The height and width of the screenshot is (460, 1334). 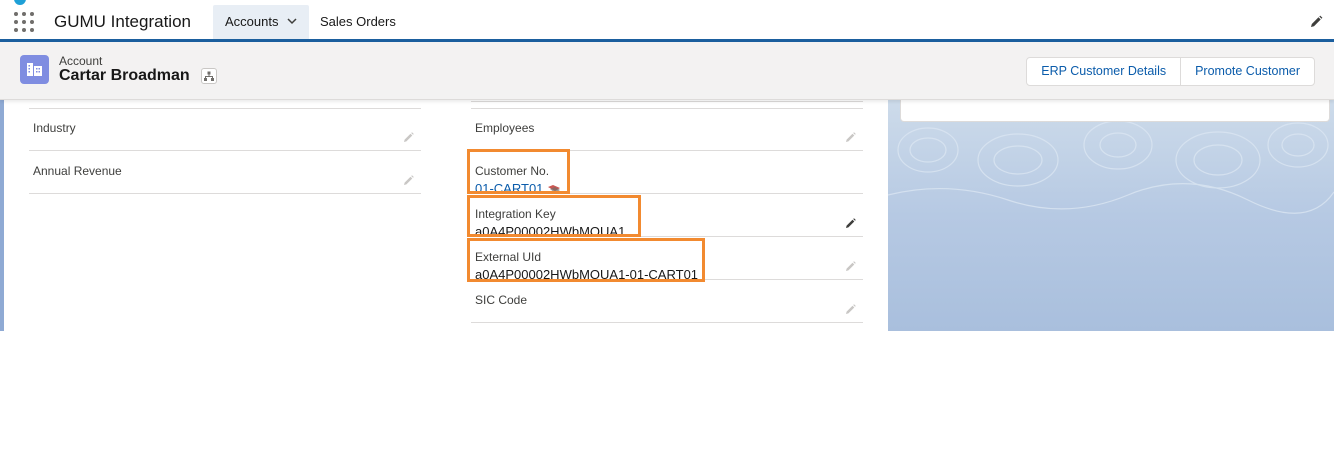 What do you see at coordinates (667, 101) in the screenshot?
I see `divider` at bounding box center [667, 101].